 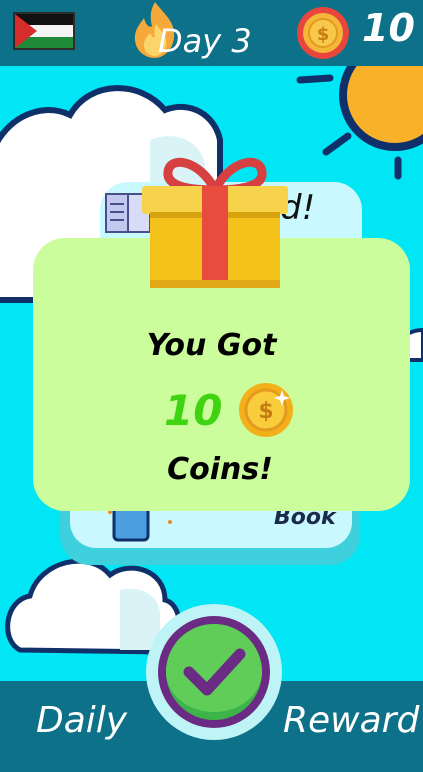 What do you see at coordinates (351, 720) in the screenshot?
I see `footer-label-reward: Reward` at bounding box center [351, 720].